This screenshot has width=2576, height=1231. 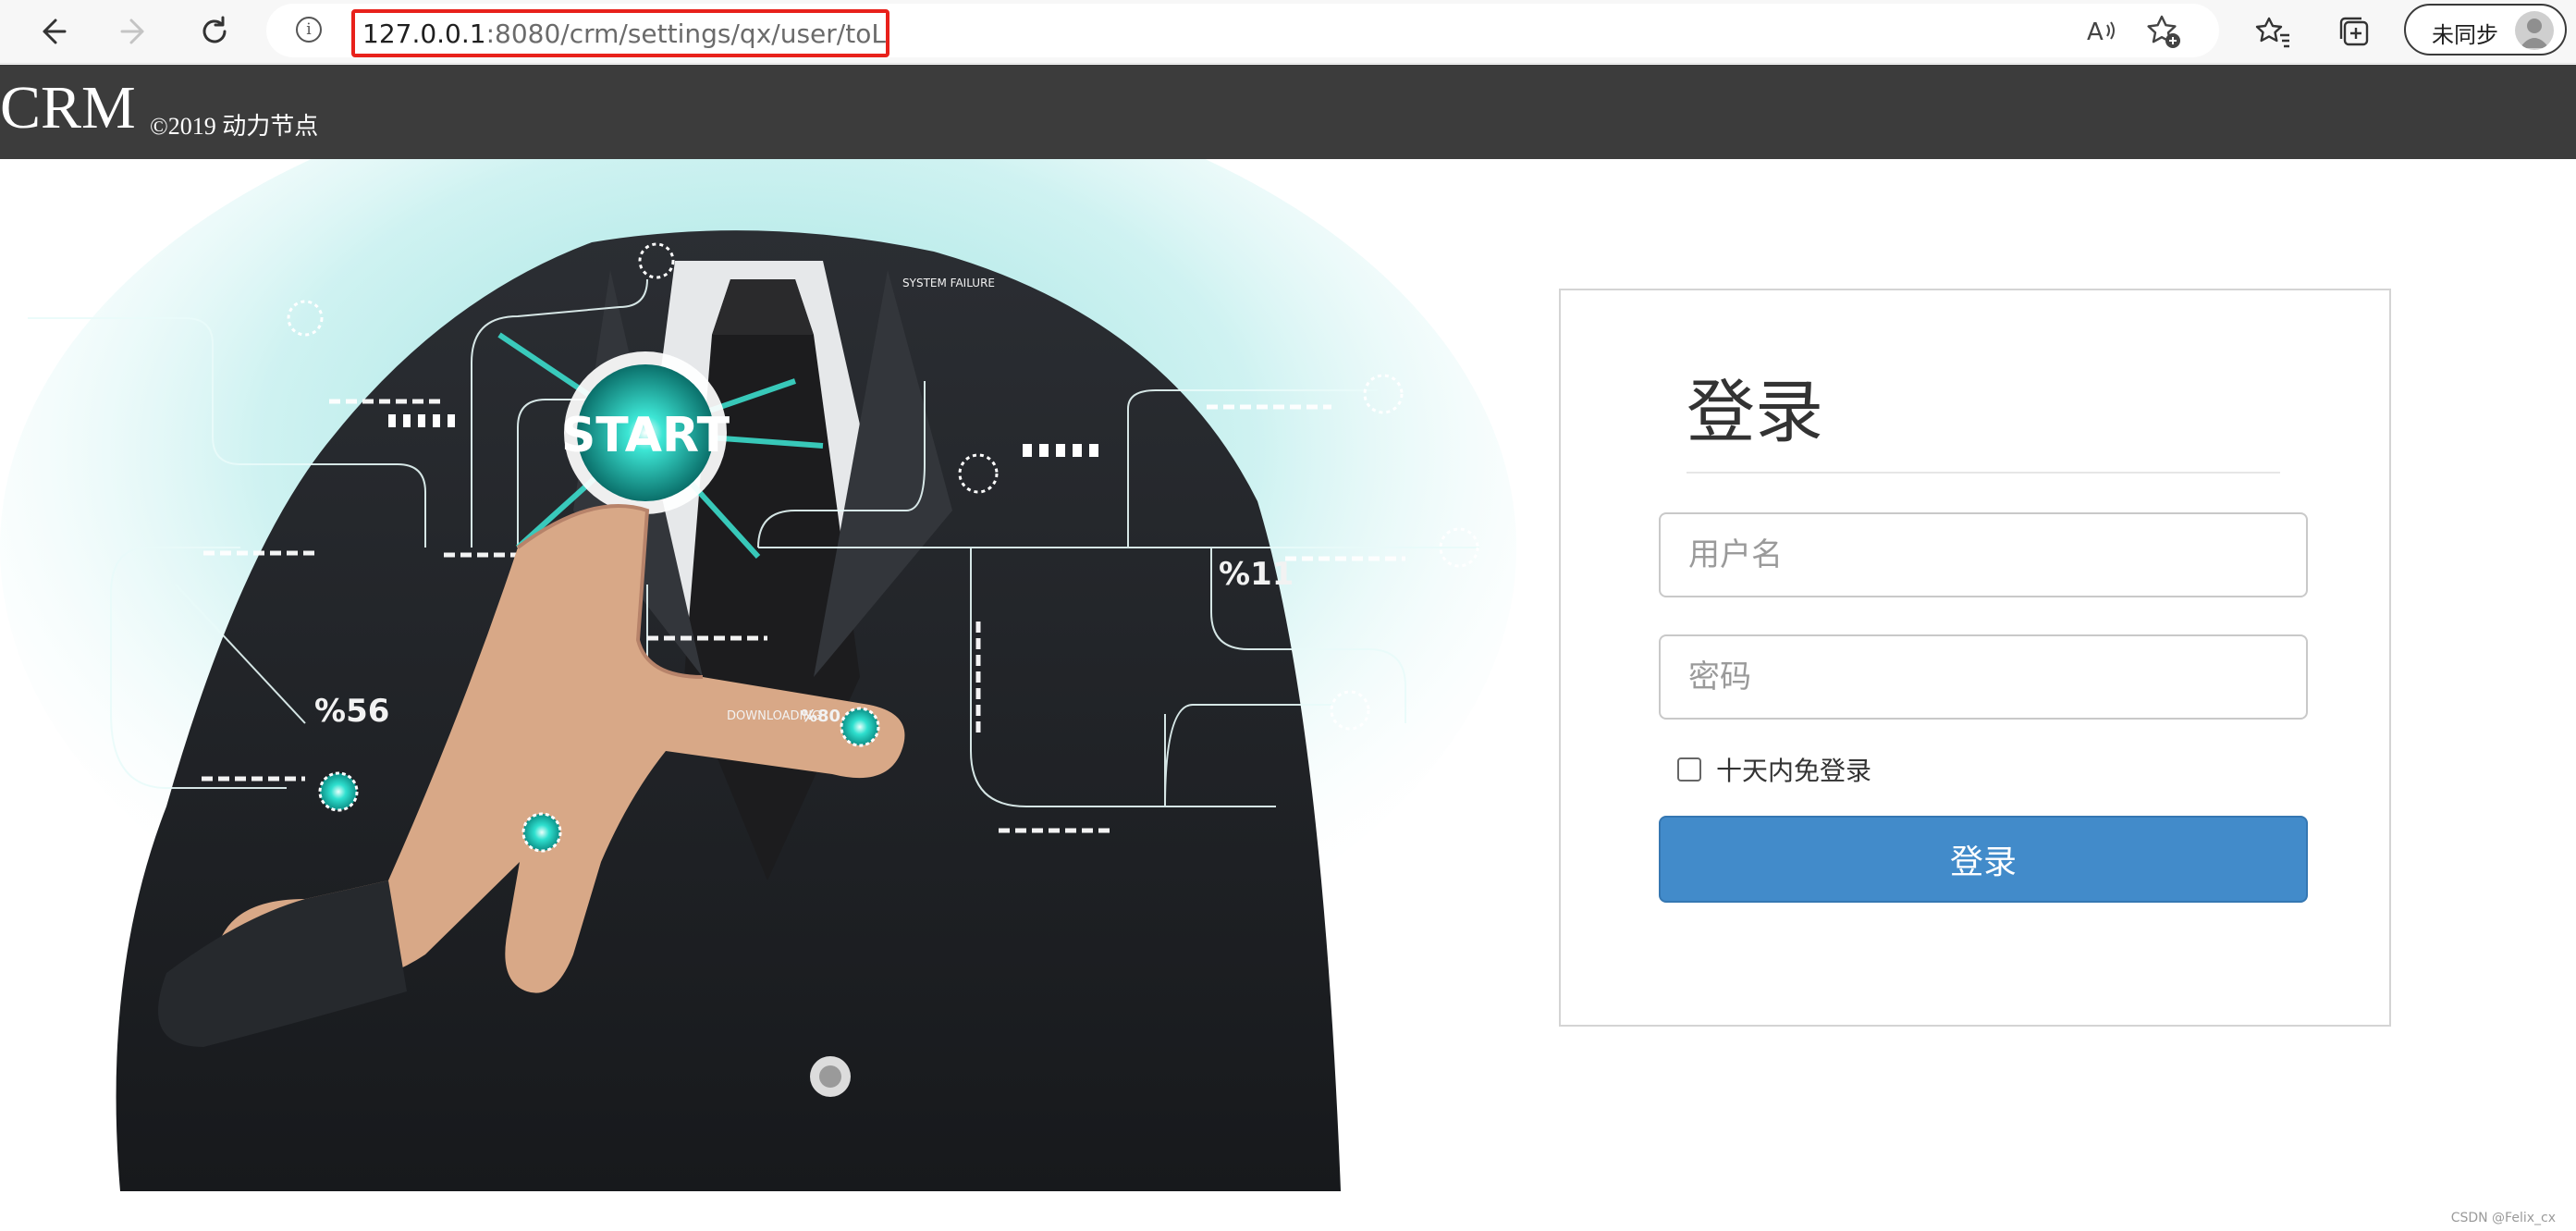 I want to click on title-divider, so click(x=1983, y=473).